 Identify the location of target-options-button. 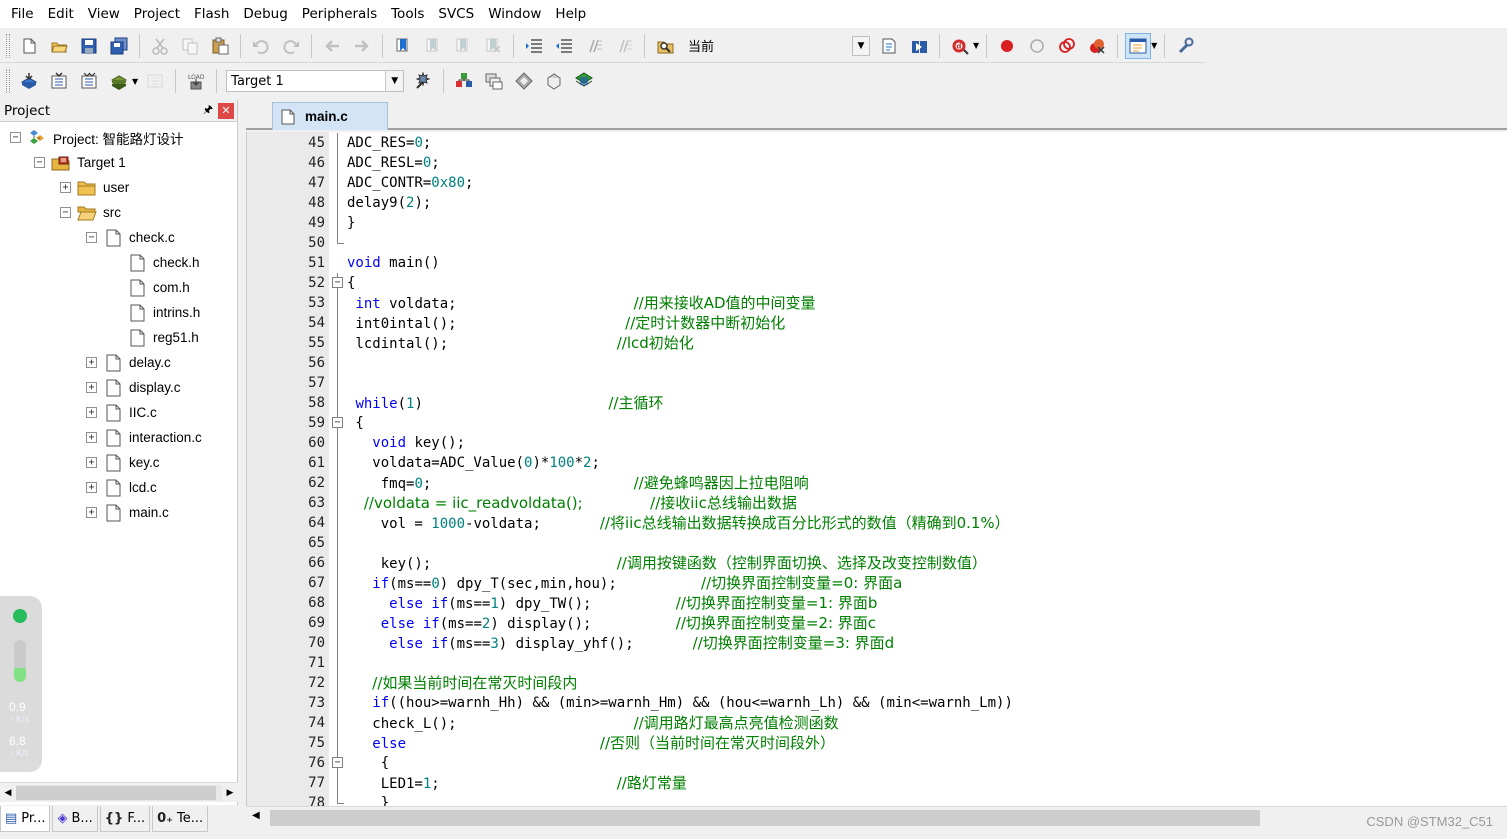
(423, 81).